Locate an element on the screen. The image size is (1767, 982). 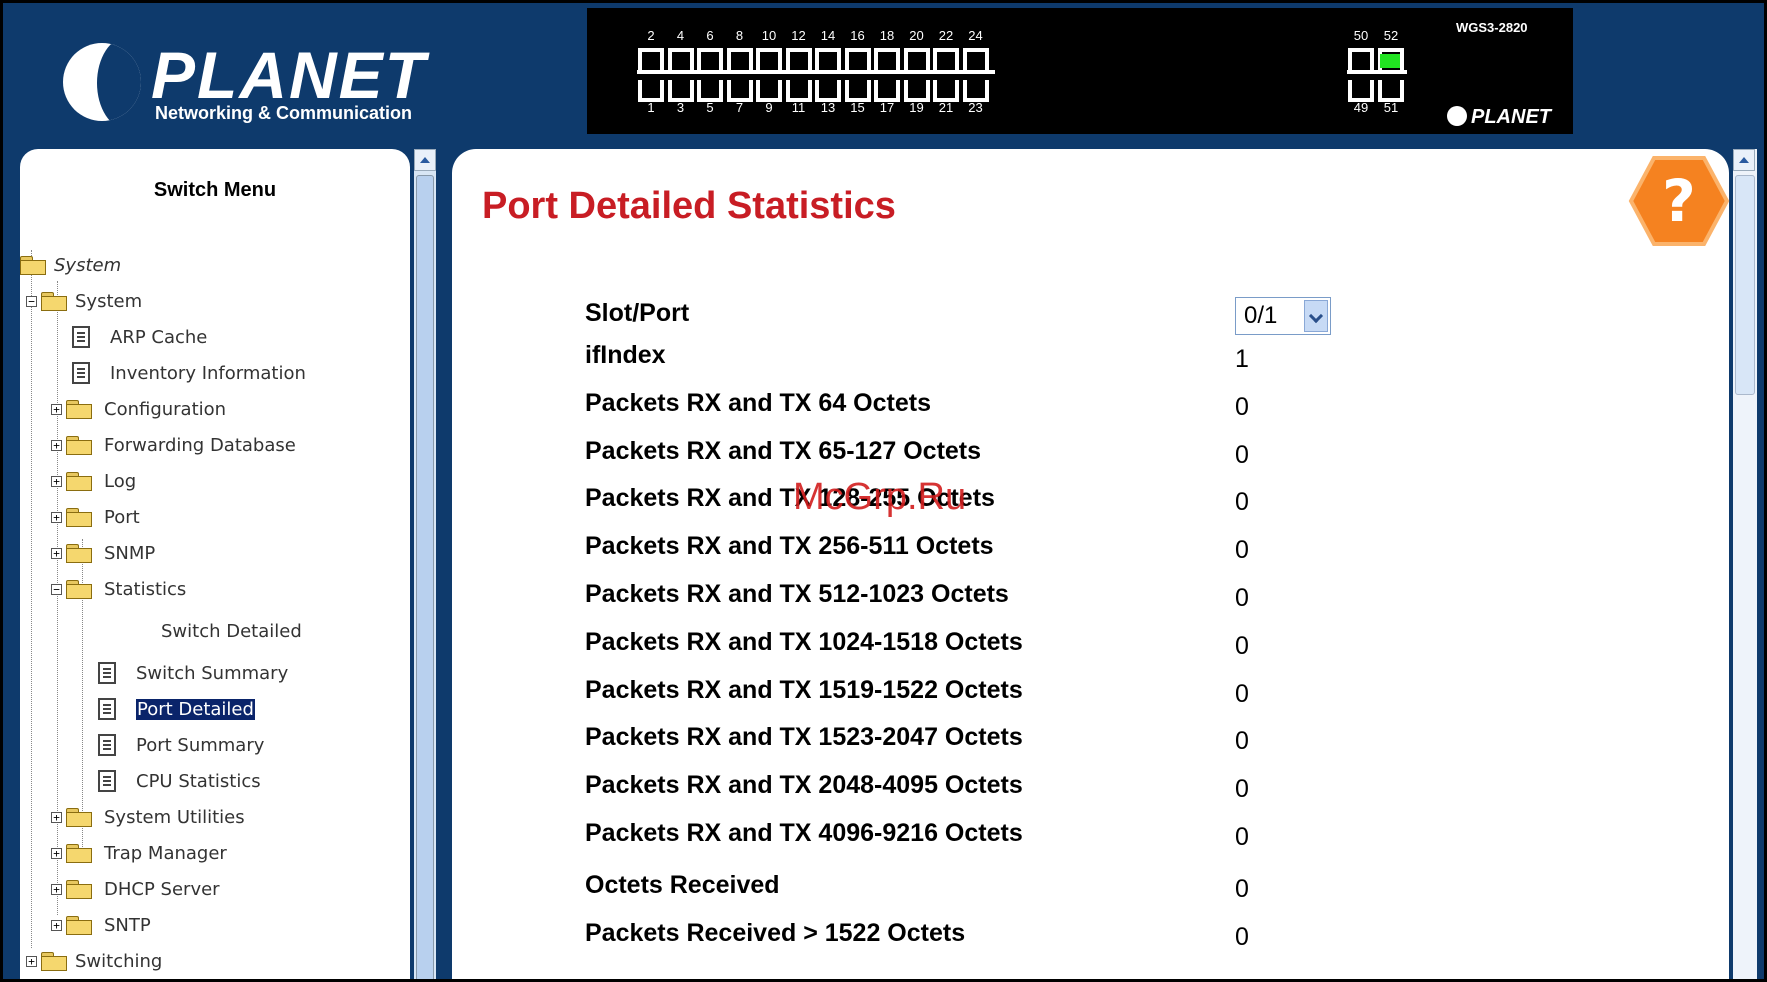
slot-port-label: Slot/Port is located at coordinates (637, 313).